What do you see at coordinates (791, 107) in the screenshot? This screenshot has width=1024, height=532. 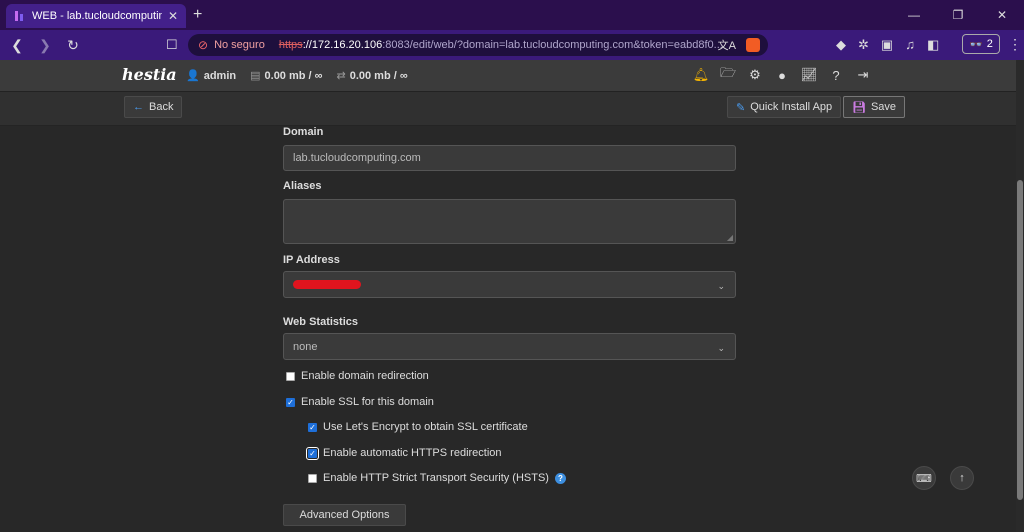 I see `quick-install-label: Quick Install App` at bounding box center [791, 107].